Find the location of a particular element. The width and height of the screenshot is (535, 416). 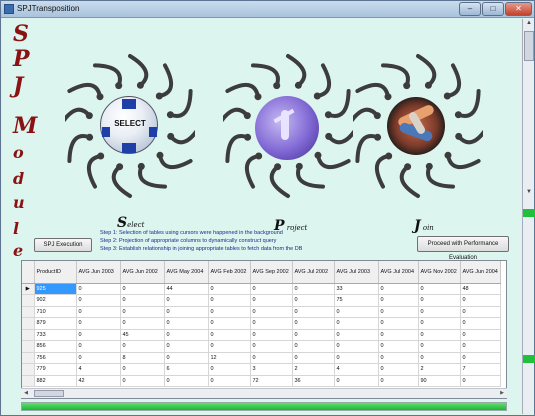

table-cell: 733 is located at coordinates (55, 335).